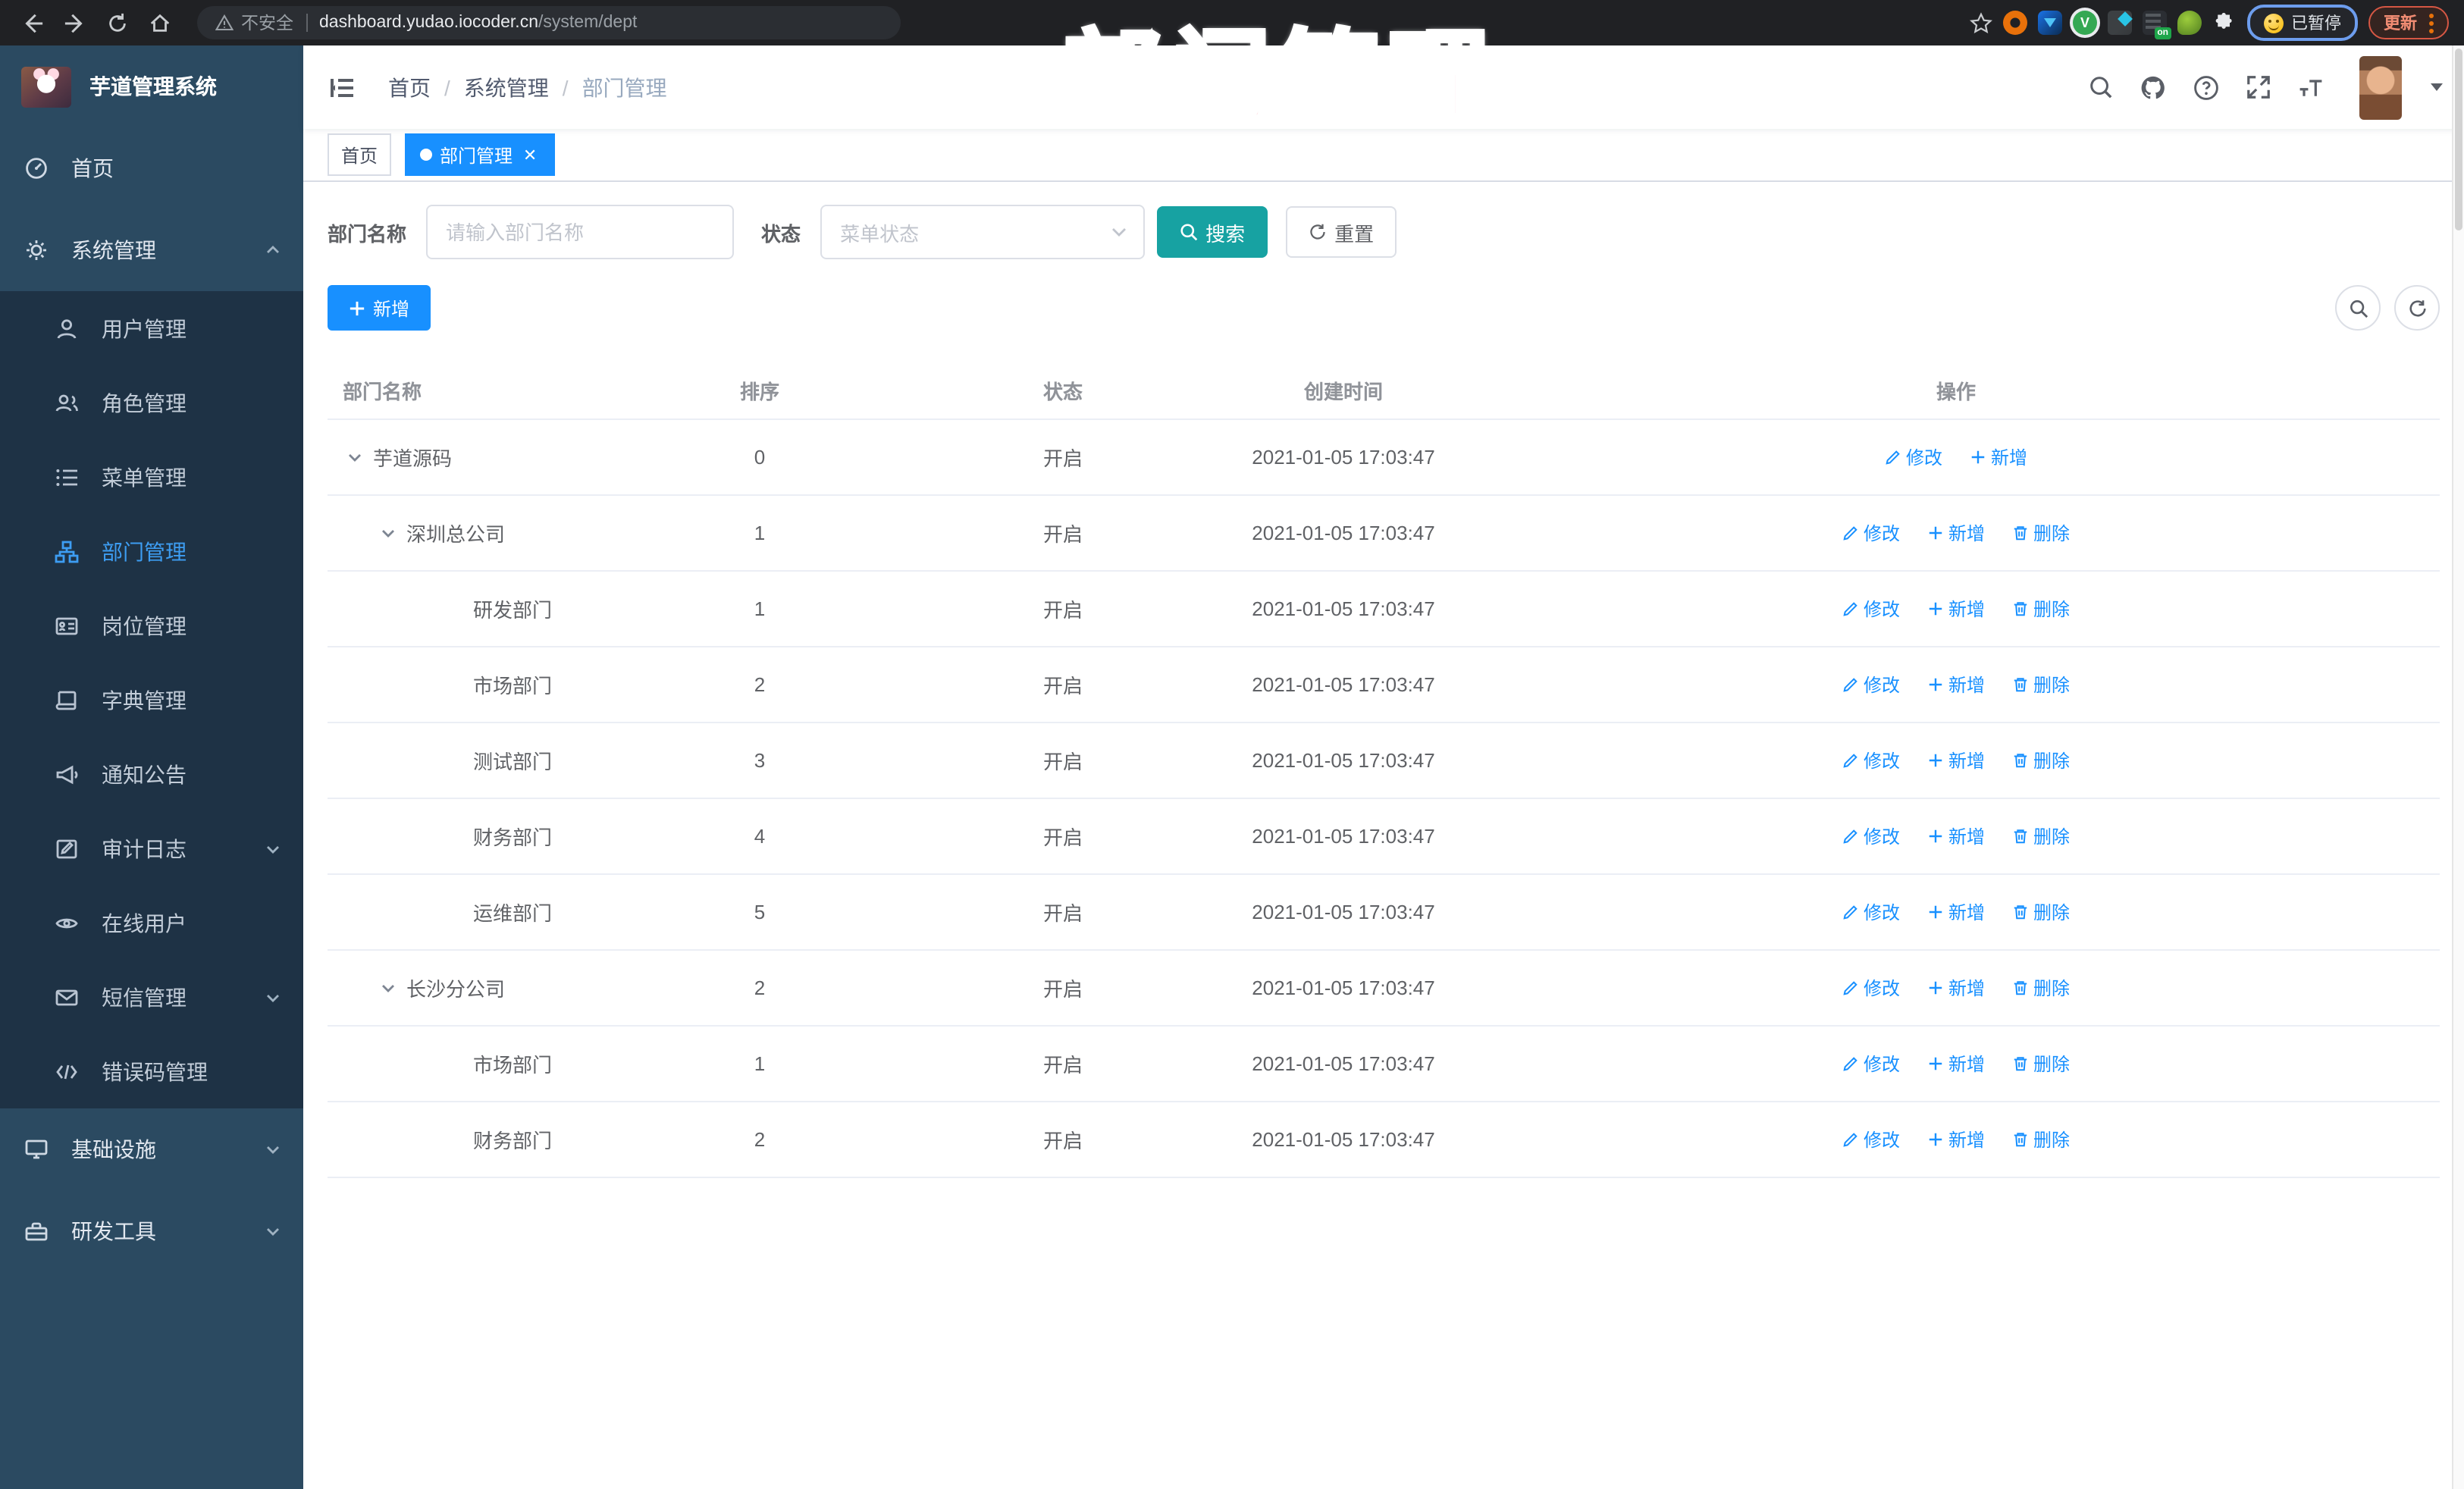 The height and width of the screenshot is (1489, 2464). Describe the element at coordinates (2358, 308) in the screenshot. I see `toggle-search-button` at that location.